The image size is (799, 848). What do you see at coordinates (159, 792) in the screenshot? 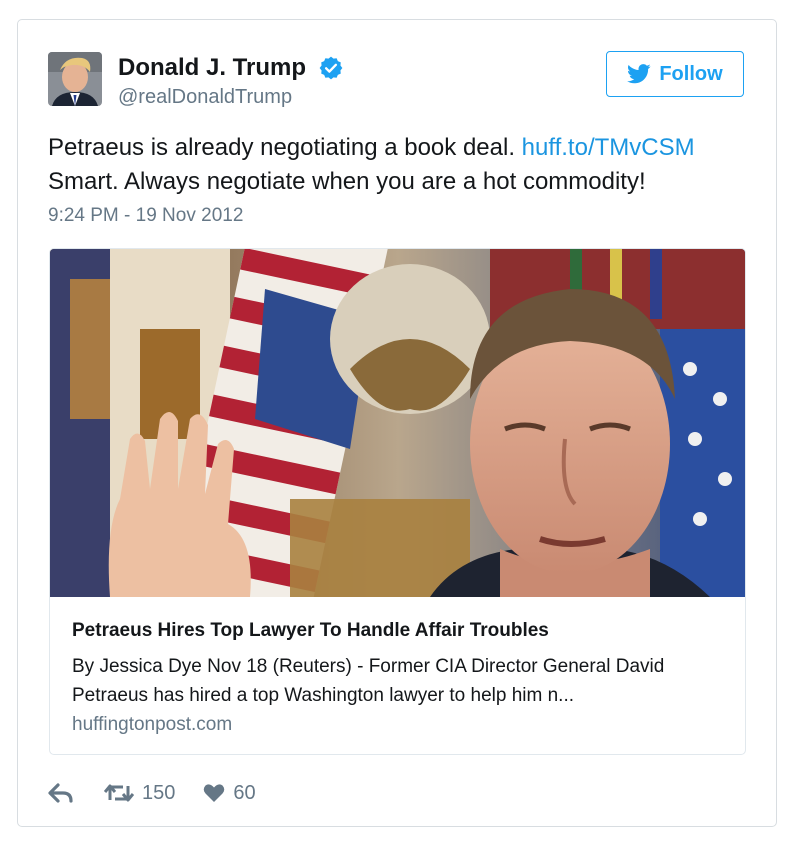
I see `retweet-count: 150` at bounding box center [159, 792].